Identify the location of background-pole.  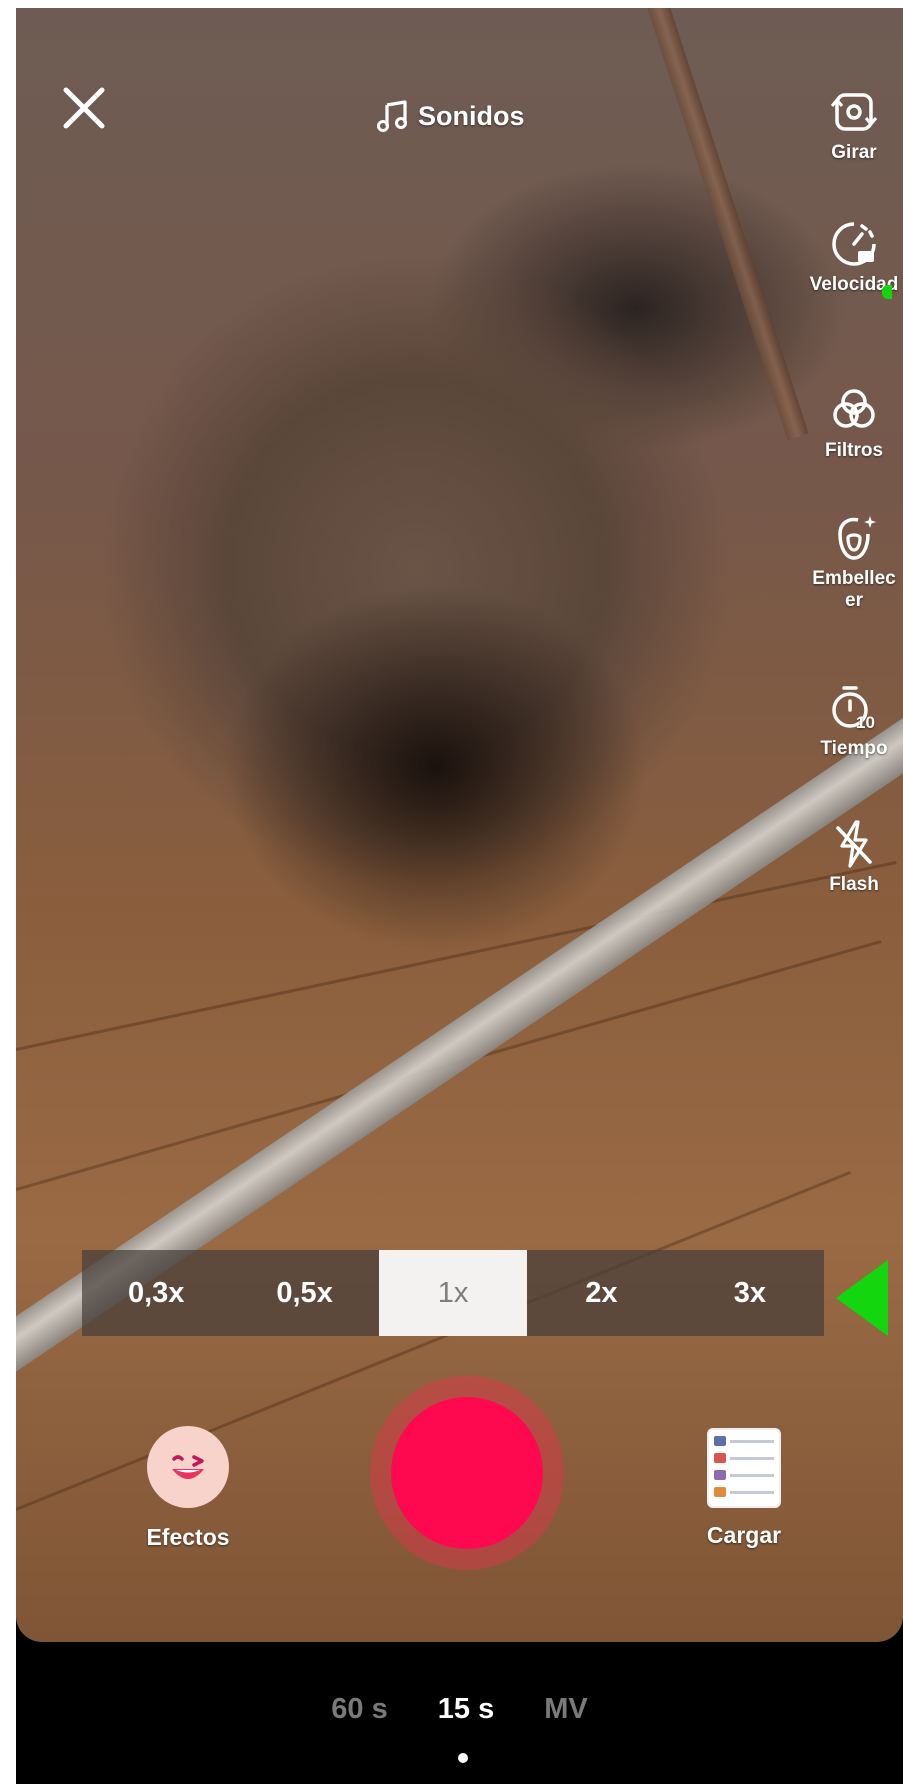
(727, 224).